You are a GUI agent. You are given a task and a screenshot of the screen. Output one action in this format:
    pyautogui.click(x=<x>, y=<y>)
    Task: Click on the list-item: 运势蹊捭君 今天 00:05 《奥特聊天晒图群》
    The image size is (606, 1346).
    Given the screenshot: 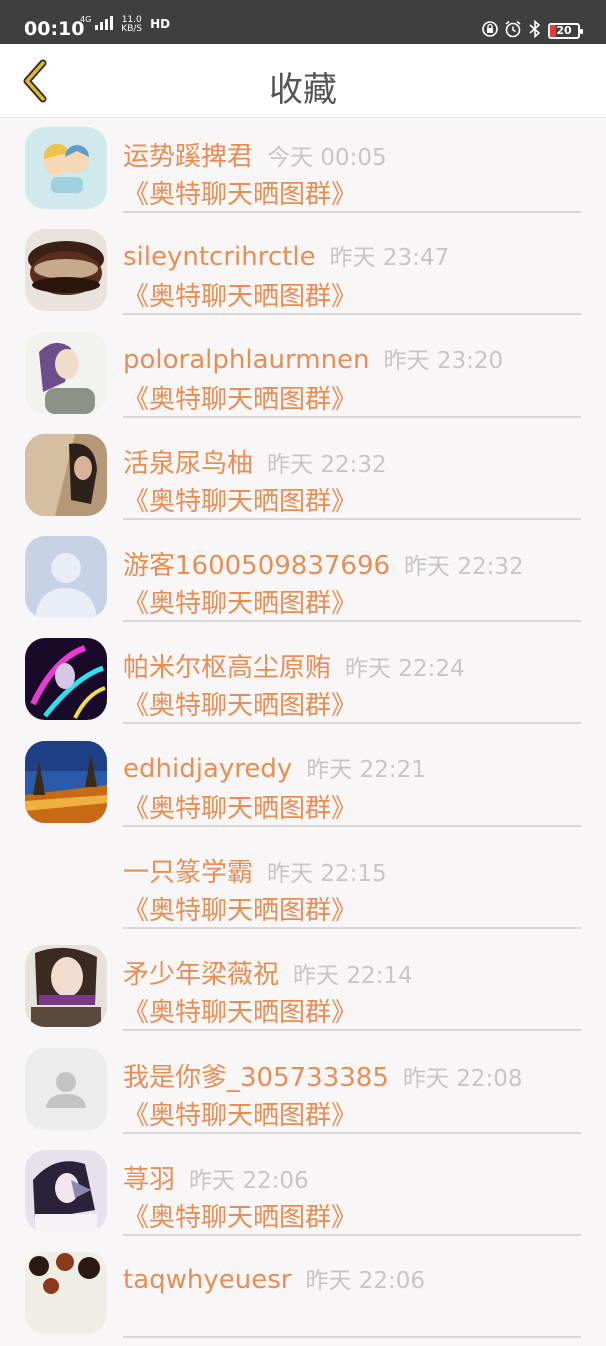 What is the action you would take?
    pyautogui.click(x=303, y=169)
    